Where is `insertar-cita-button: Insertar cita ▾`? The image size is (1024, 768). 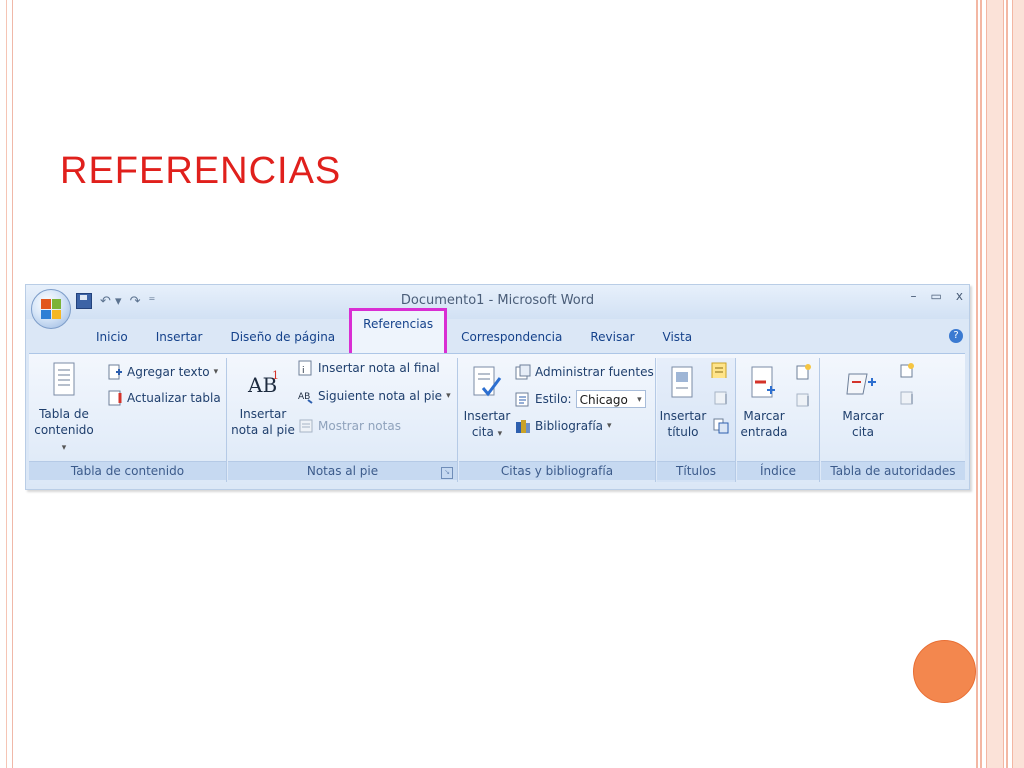
insertar-cita-button: Insertar cita ▾ is located at coordinates (487, 404).